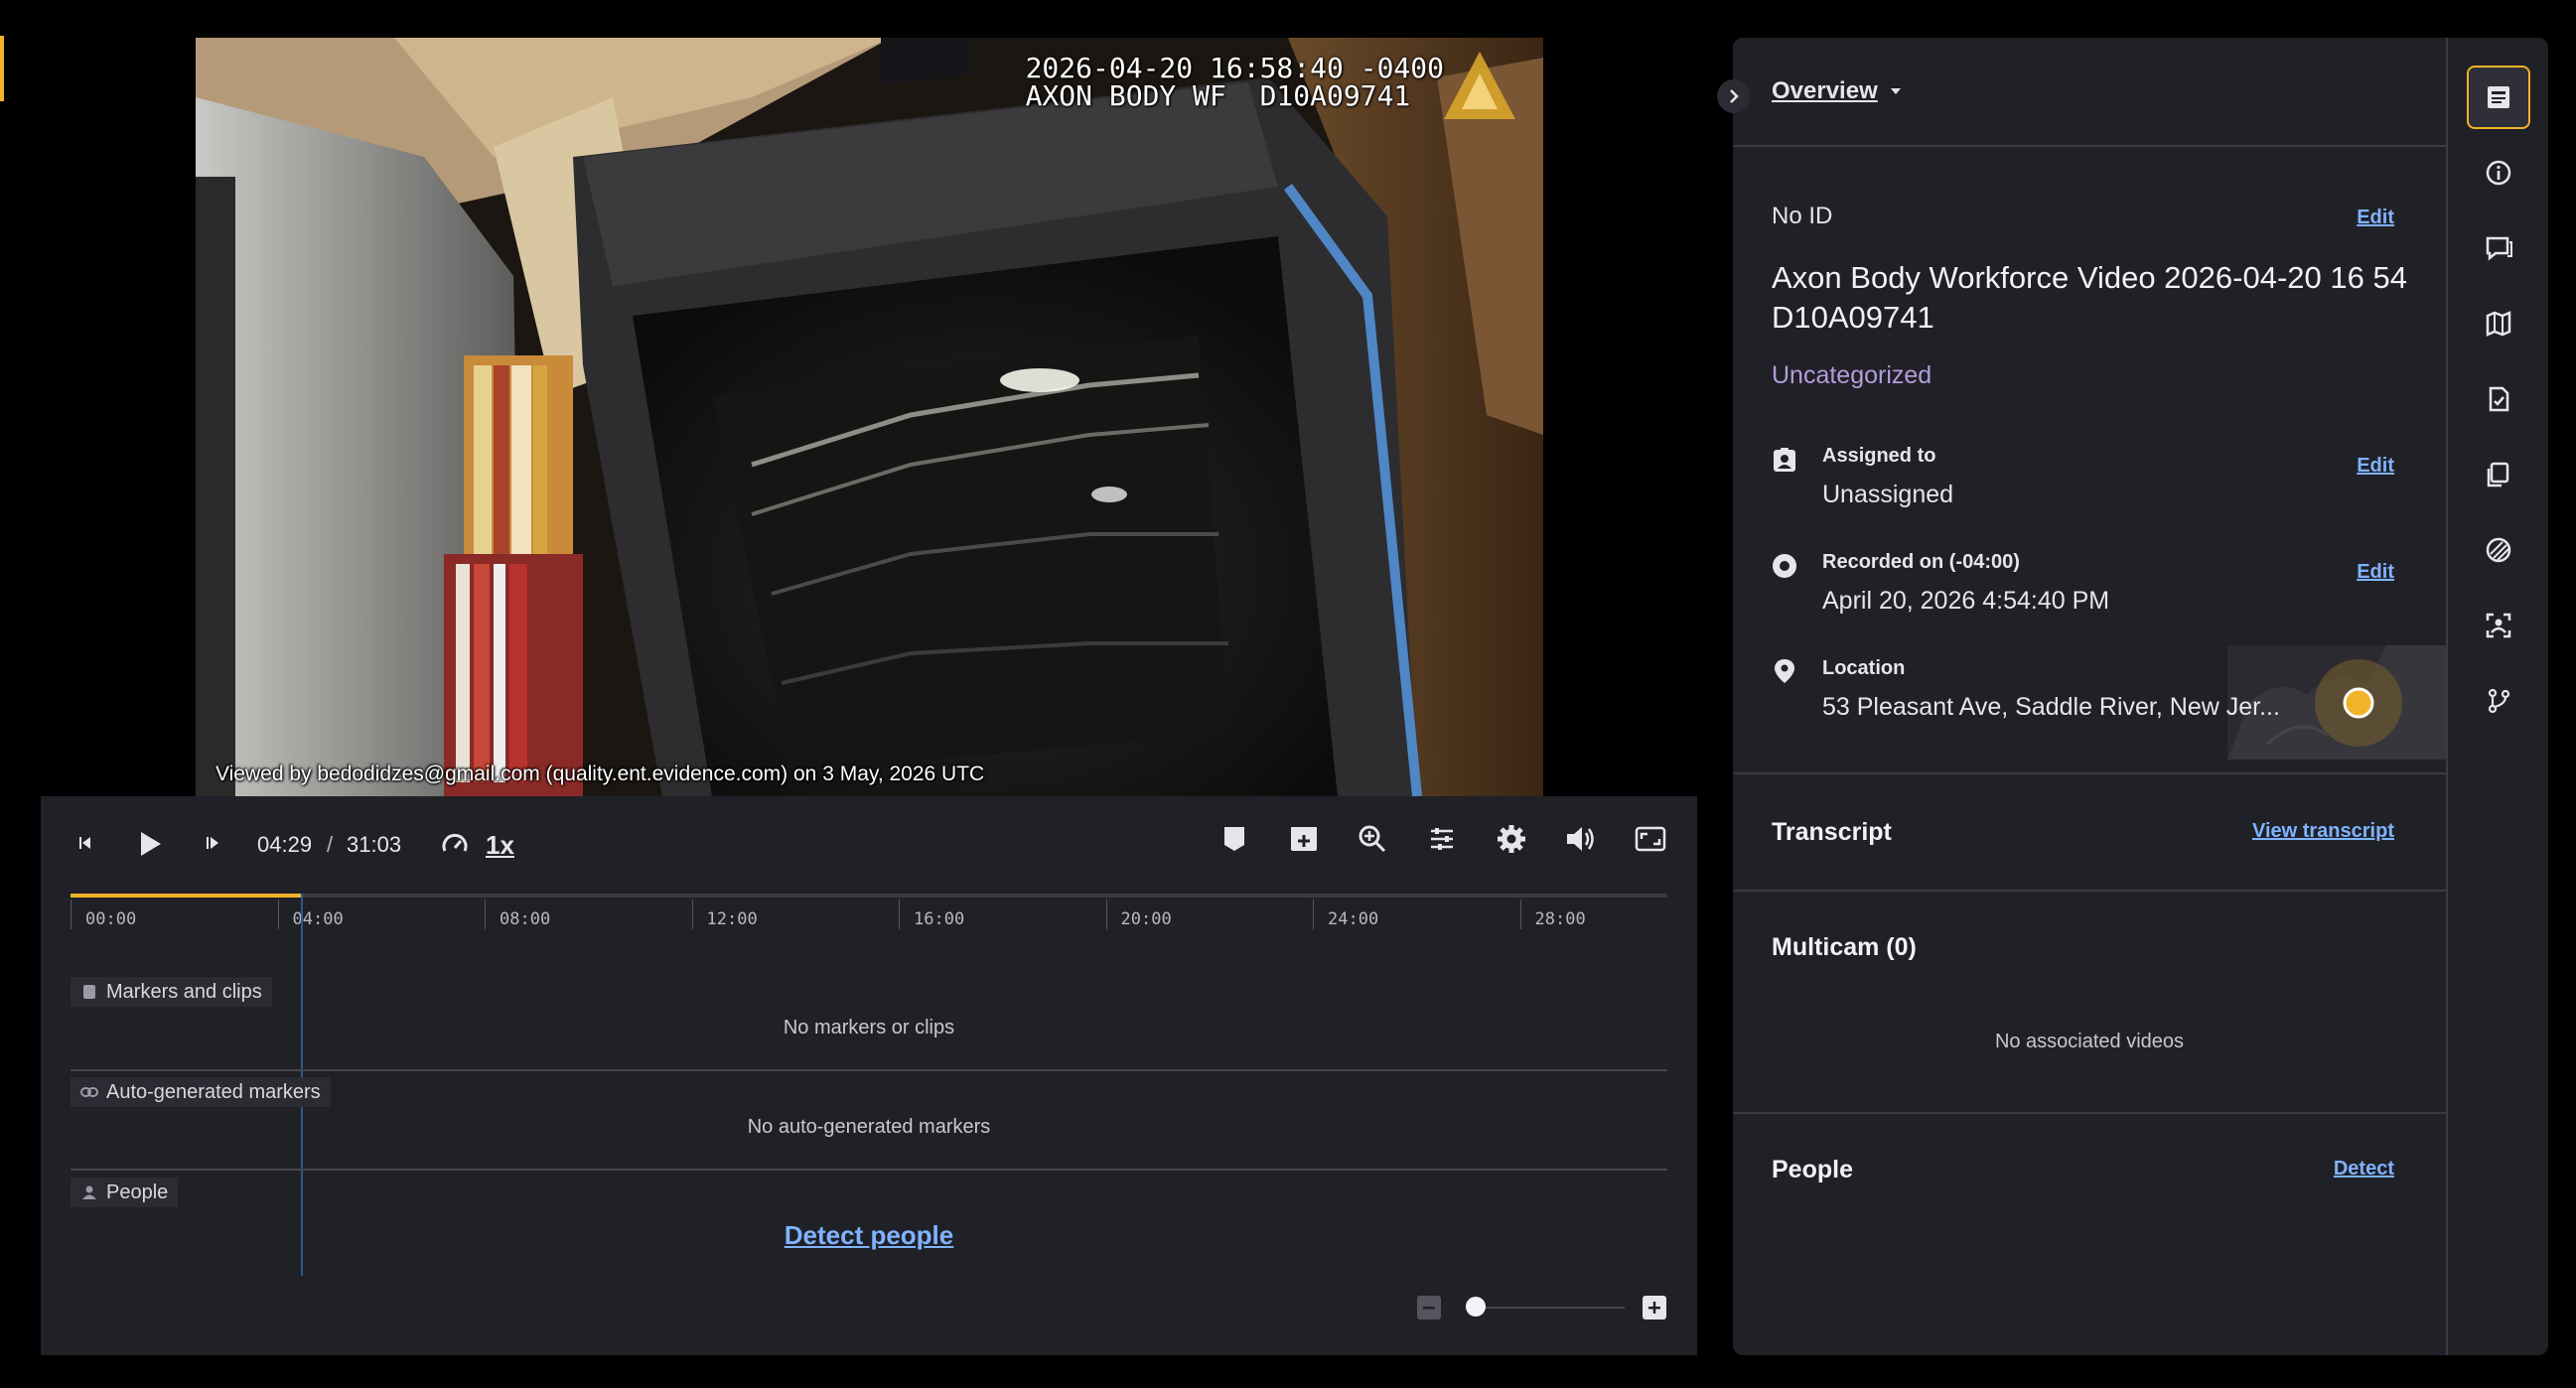 The height and width of the screenshot is (1388, 2576). I want to click on overview-dropdown: Overview, so click(1837, 91).